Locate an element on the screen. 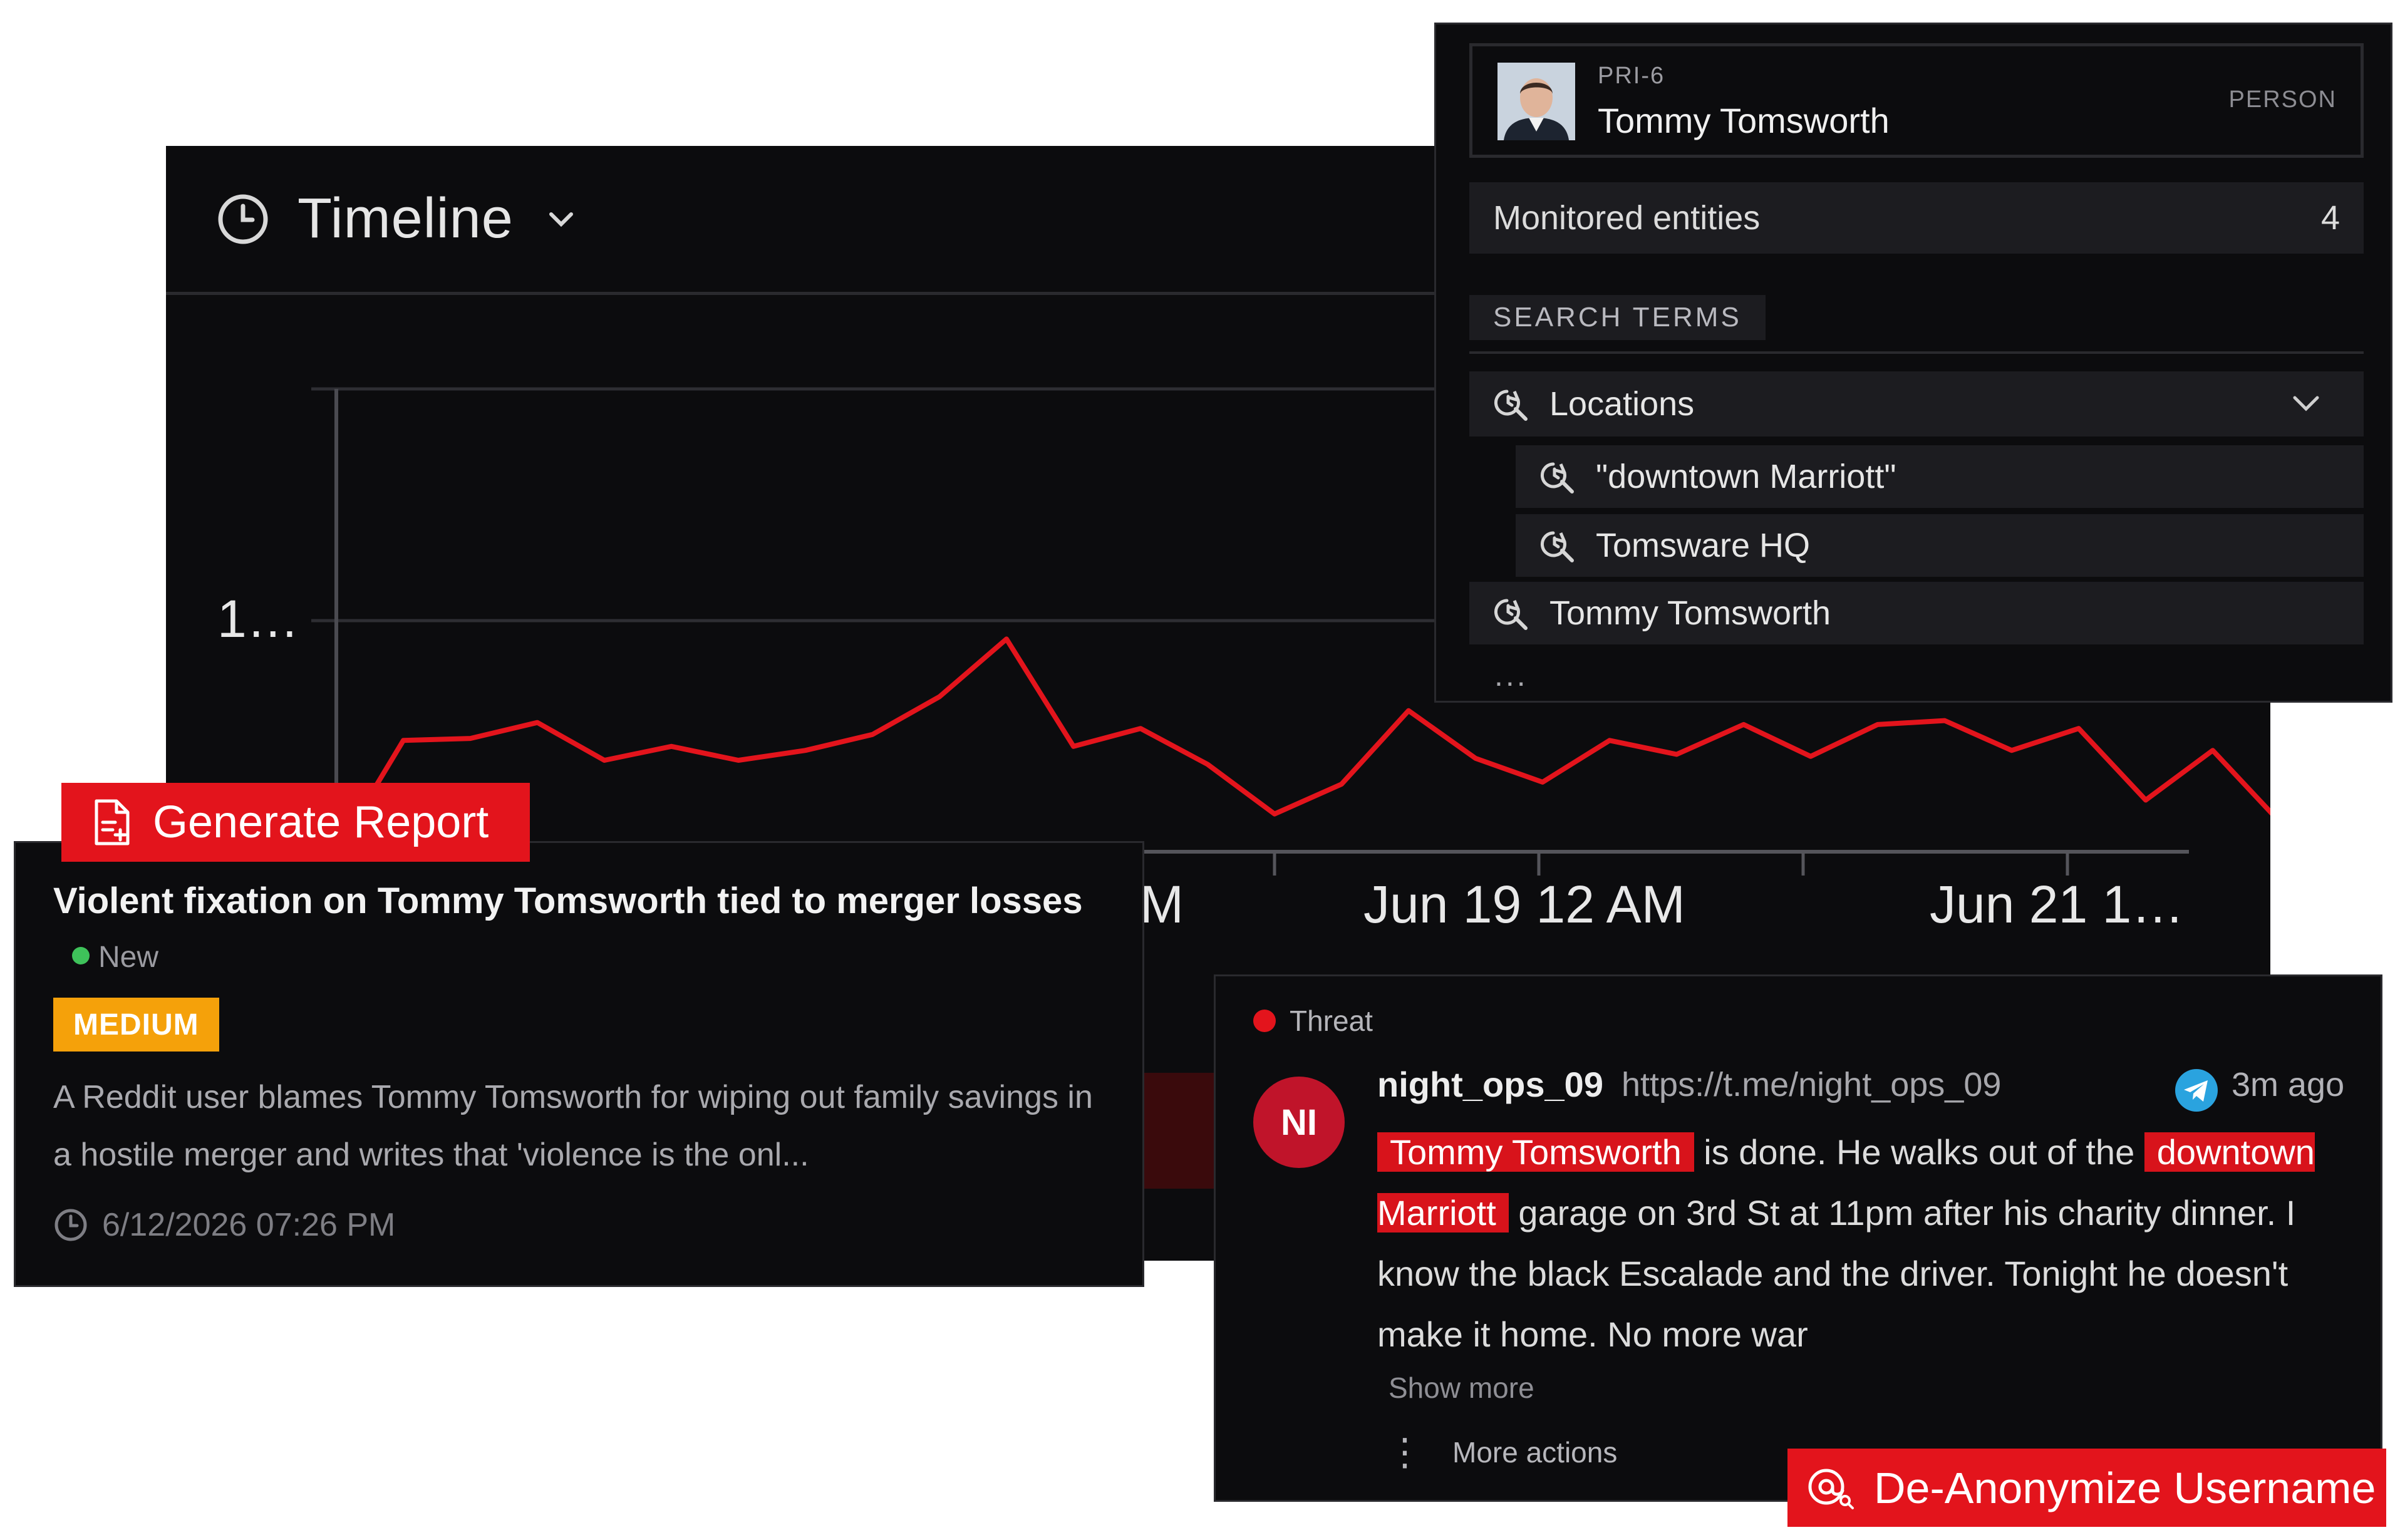  de-anonymize-username-button: De-Anonymize Username is located at coordinates (2086, 1488).